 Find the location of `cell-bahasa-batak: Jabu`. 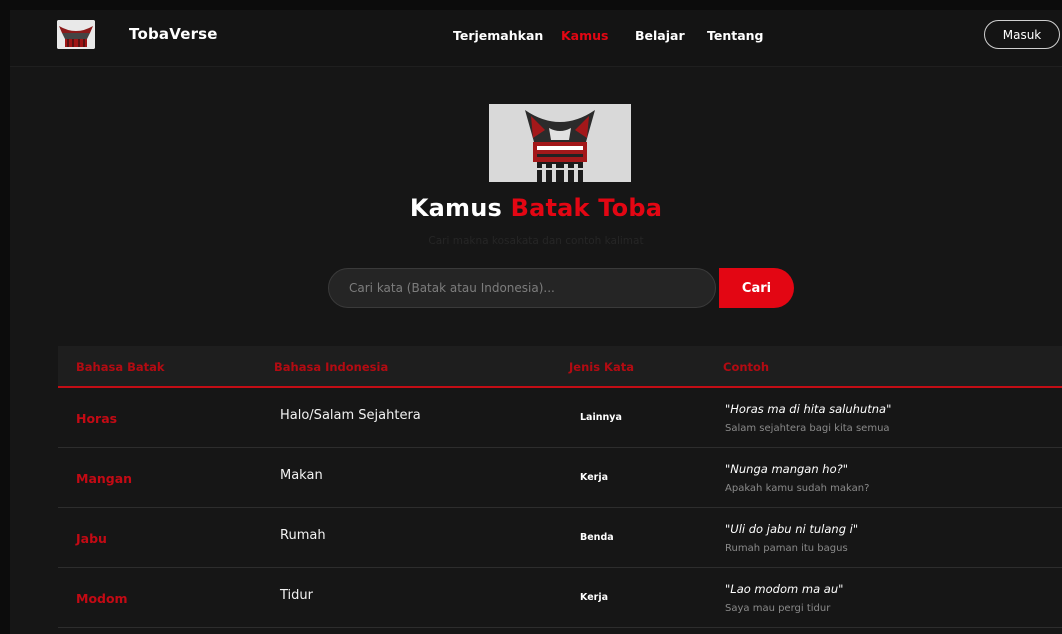

cell-bahasa-batak: Jabu is located at coordinates (91, 538).